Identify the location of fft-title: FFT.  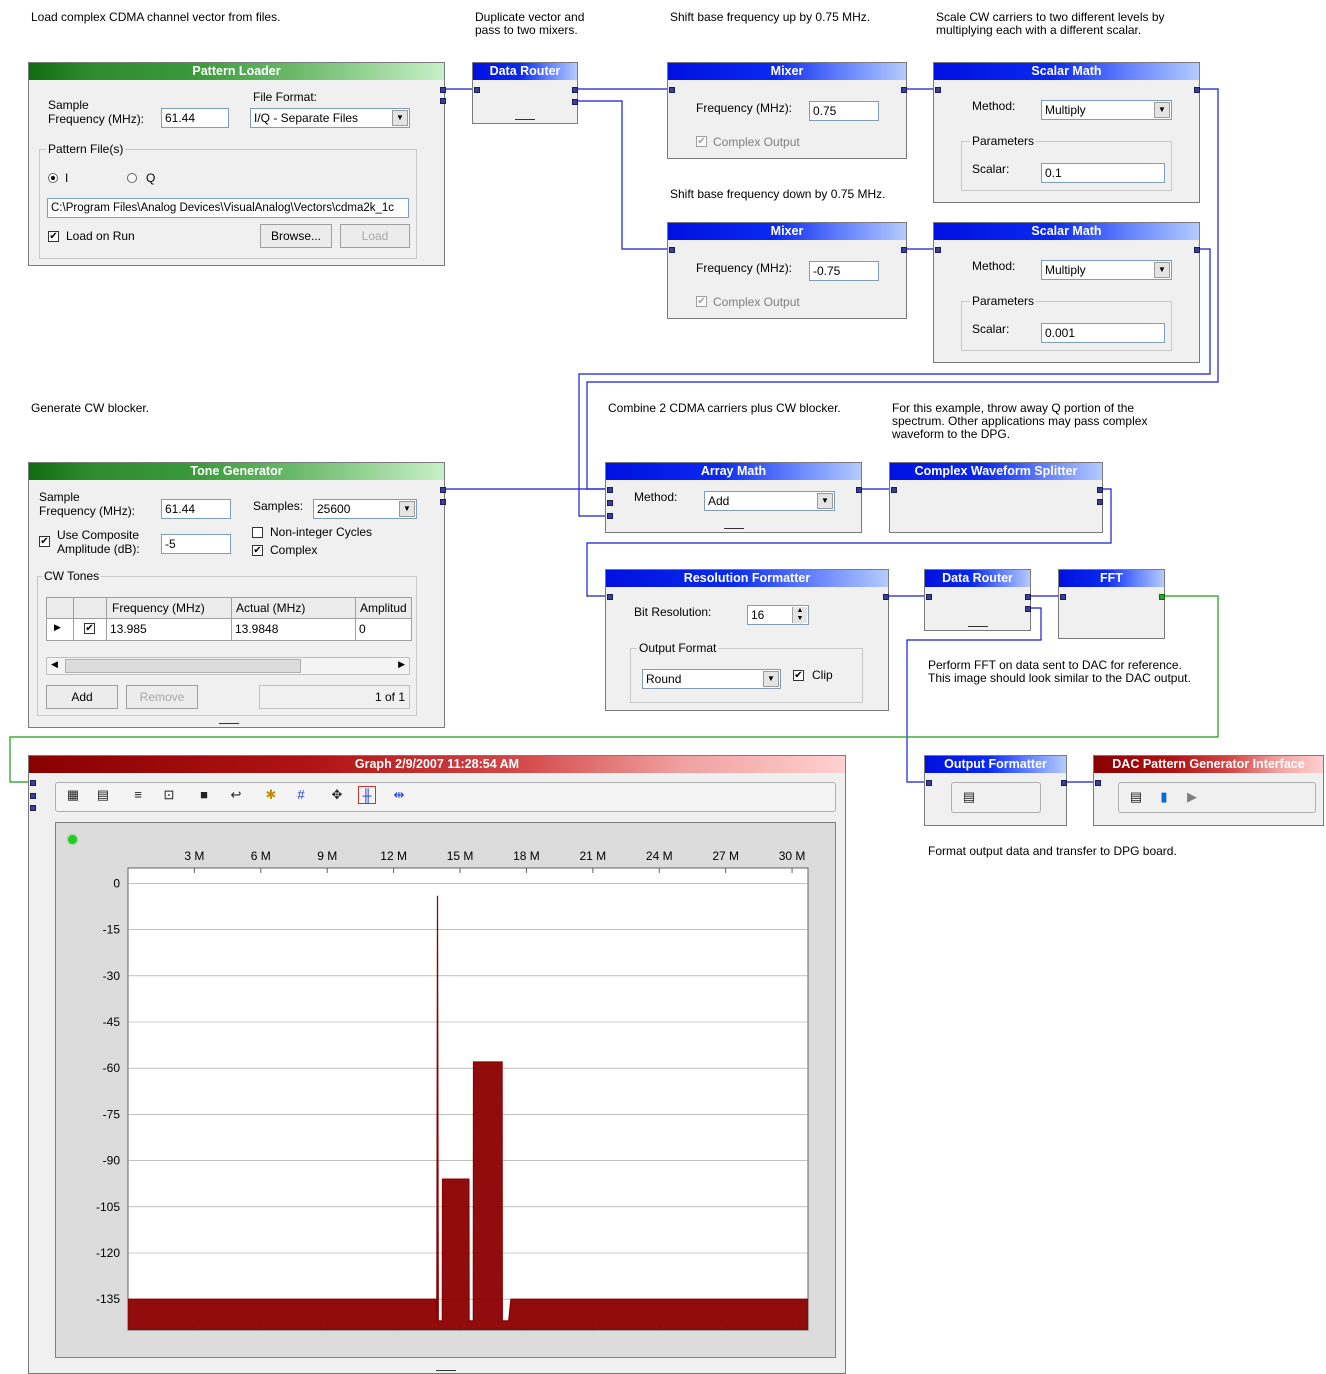
(1111, 578).